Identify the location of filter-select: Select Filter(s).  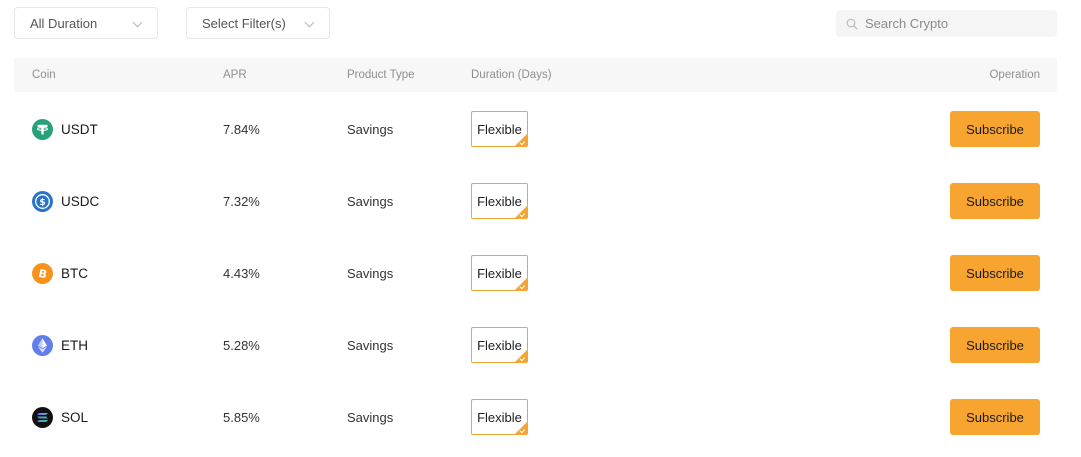
(258, 23).